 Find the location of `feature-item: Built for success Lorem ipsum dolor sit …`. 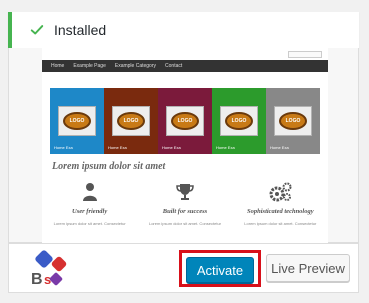

feature-item: Built for success Lorem ipsum dolor sit … is located at coordinates (184, 203).